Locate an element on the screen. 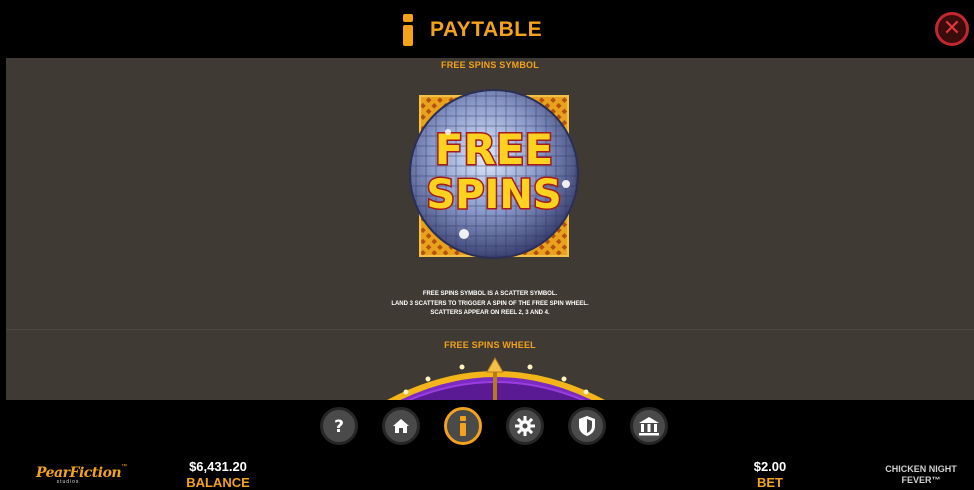  free-spins-symbol: FREE SPINS is located at coordinates (494, 174).